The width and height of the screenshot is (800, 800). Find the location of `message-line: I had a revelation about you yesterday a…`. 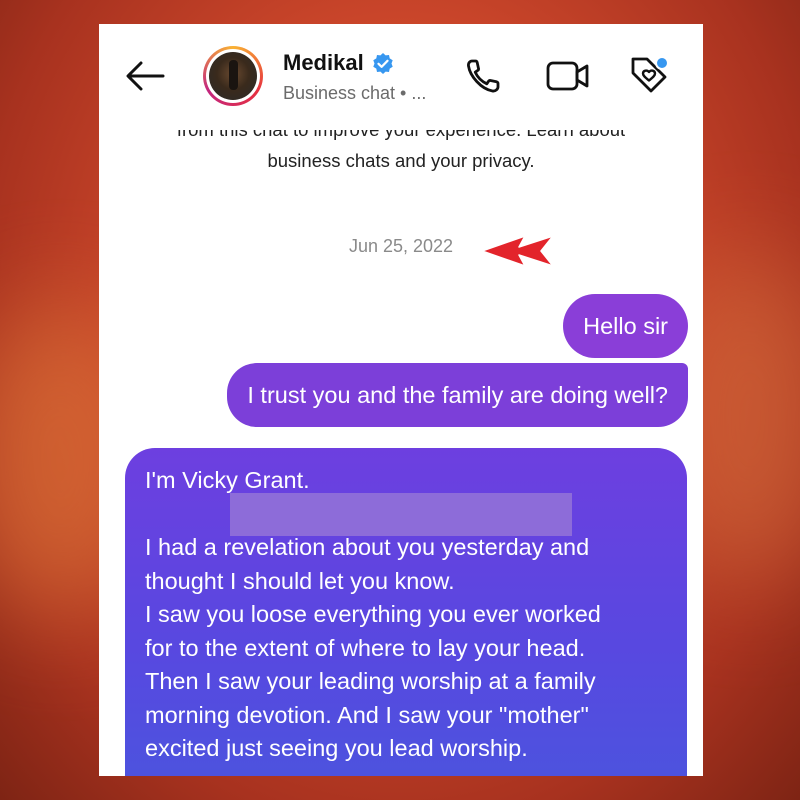

message-line: I had a revelation about you yesterday a… is located at coordinates (367, 547).